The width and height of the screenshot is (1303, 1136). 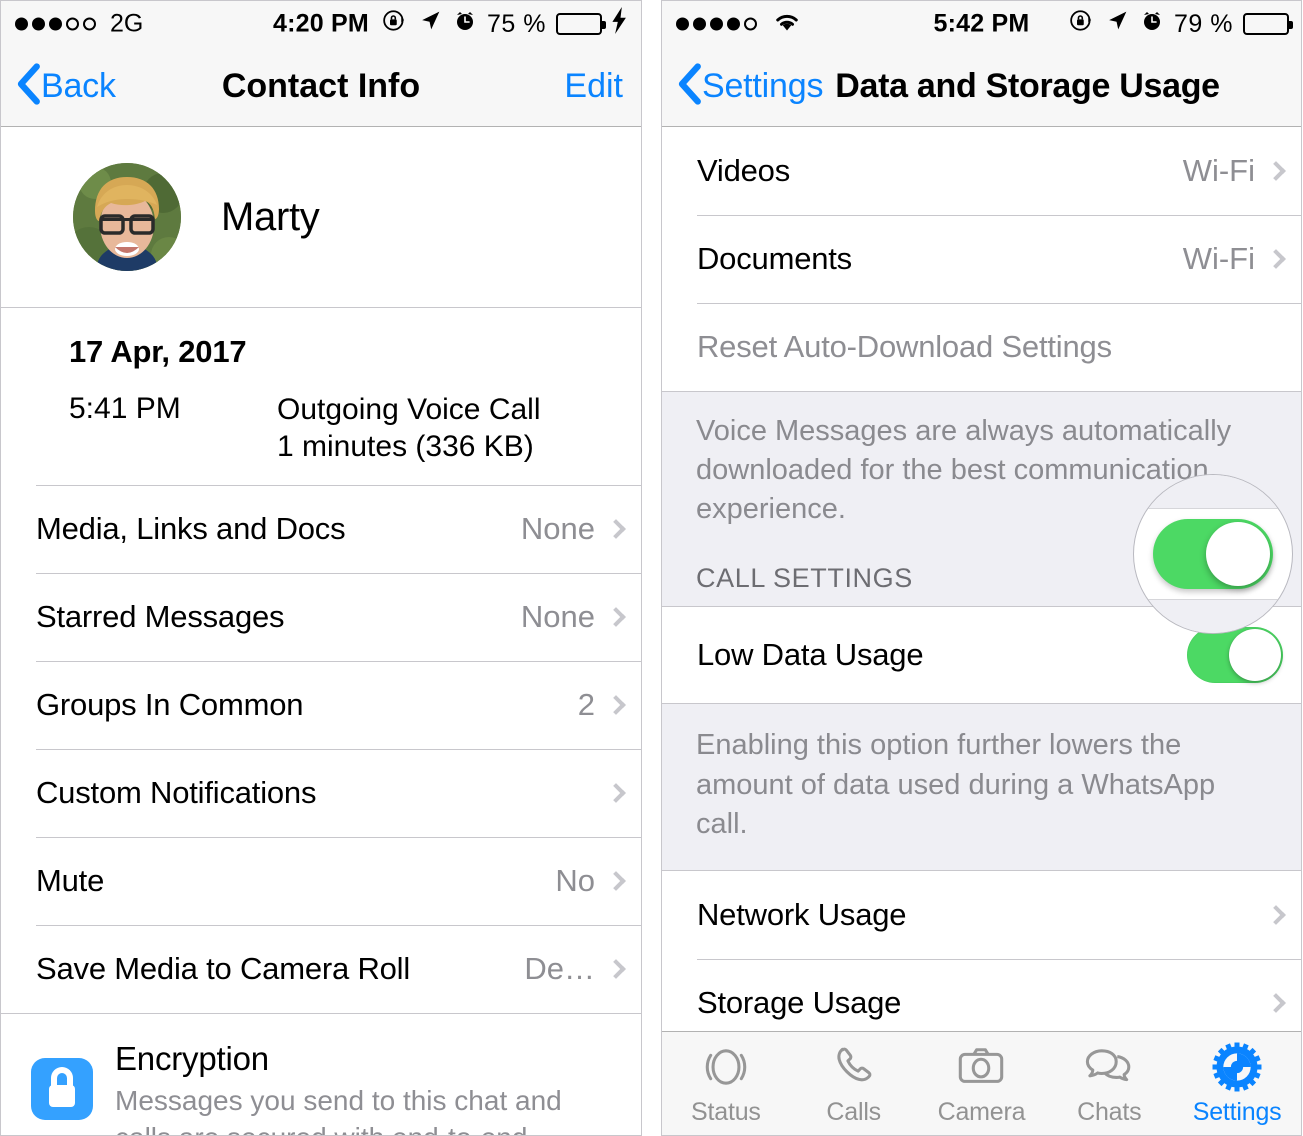 I want to click on row-label: Network Usage, so click(x=802, y=914).